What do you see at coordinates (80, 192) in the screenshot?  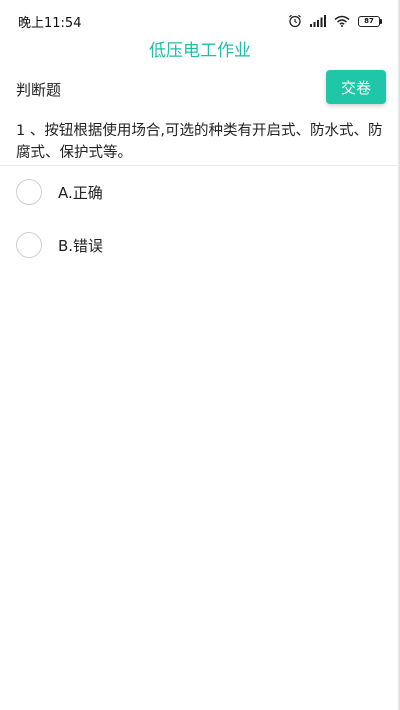 I see `option-a-label: A.正确` at bounding box center [80, 192].